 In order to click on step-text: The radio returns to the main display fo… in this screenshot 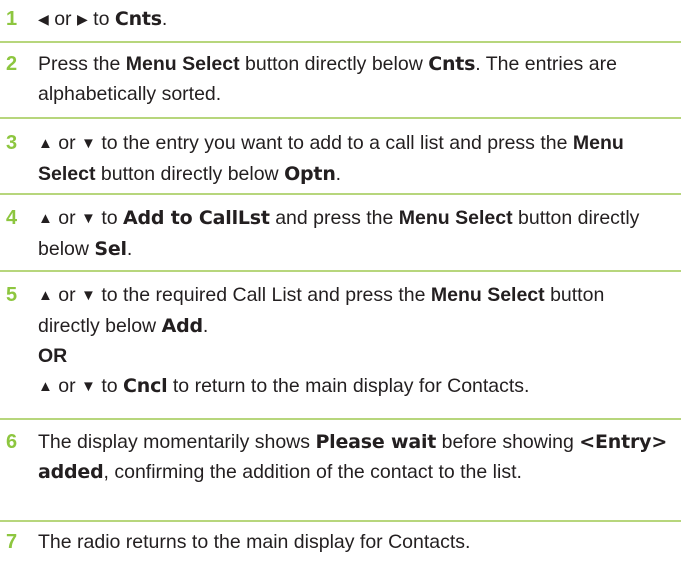, I will do `click(254, 542)`.